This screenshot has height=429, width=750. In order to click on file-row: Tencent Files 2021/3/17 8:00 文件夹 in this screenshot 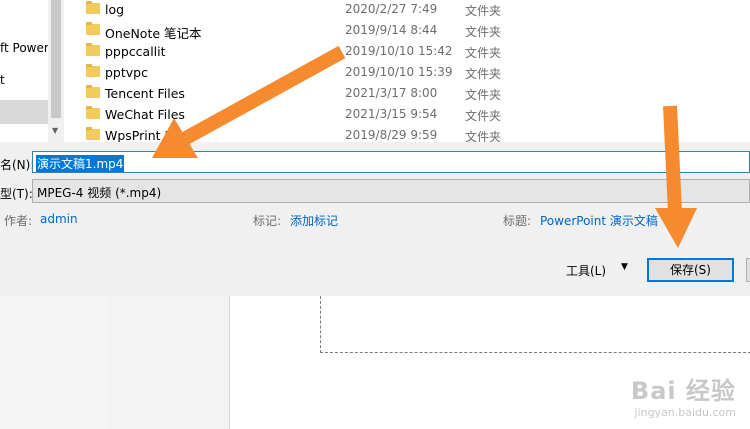, I will do `click(407, 94)`.